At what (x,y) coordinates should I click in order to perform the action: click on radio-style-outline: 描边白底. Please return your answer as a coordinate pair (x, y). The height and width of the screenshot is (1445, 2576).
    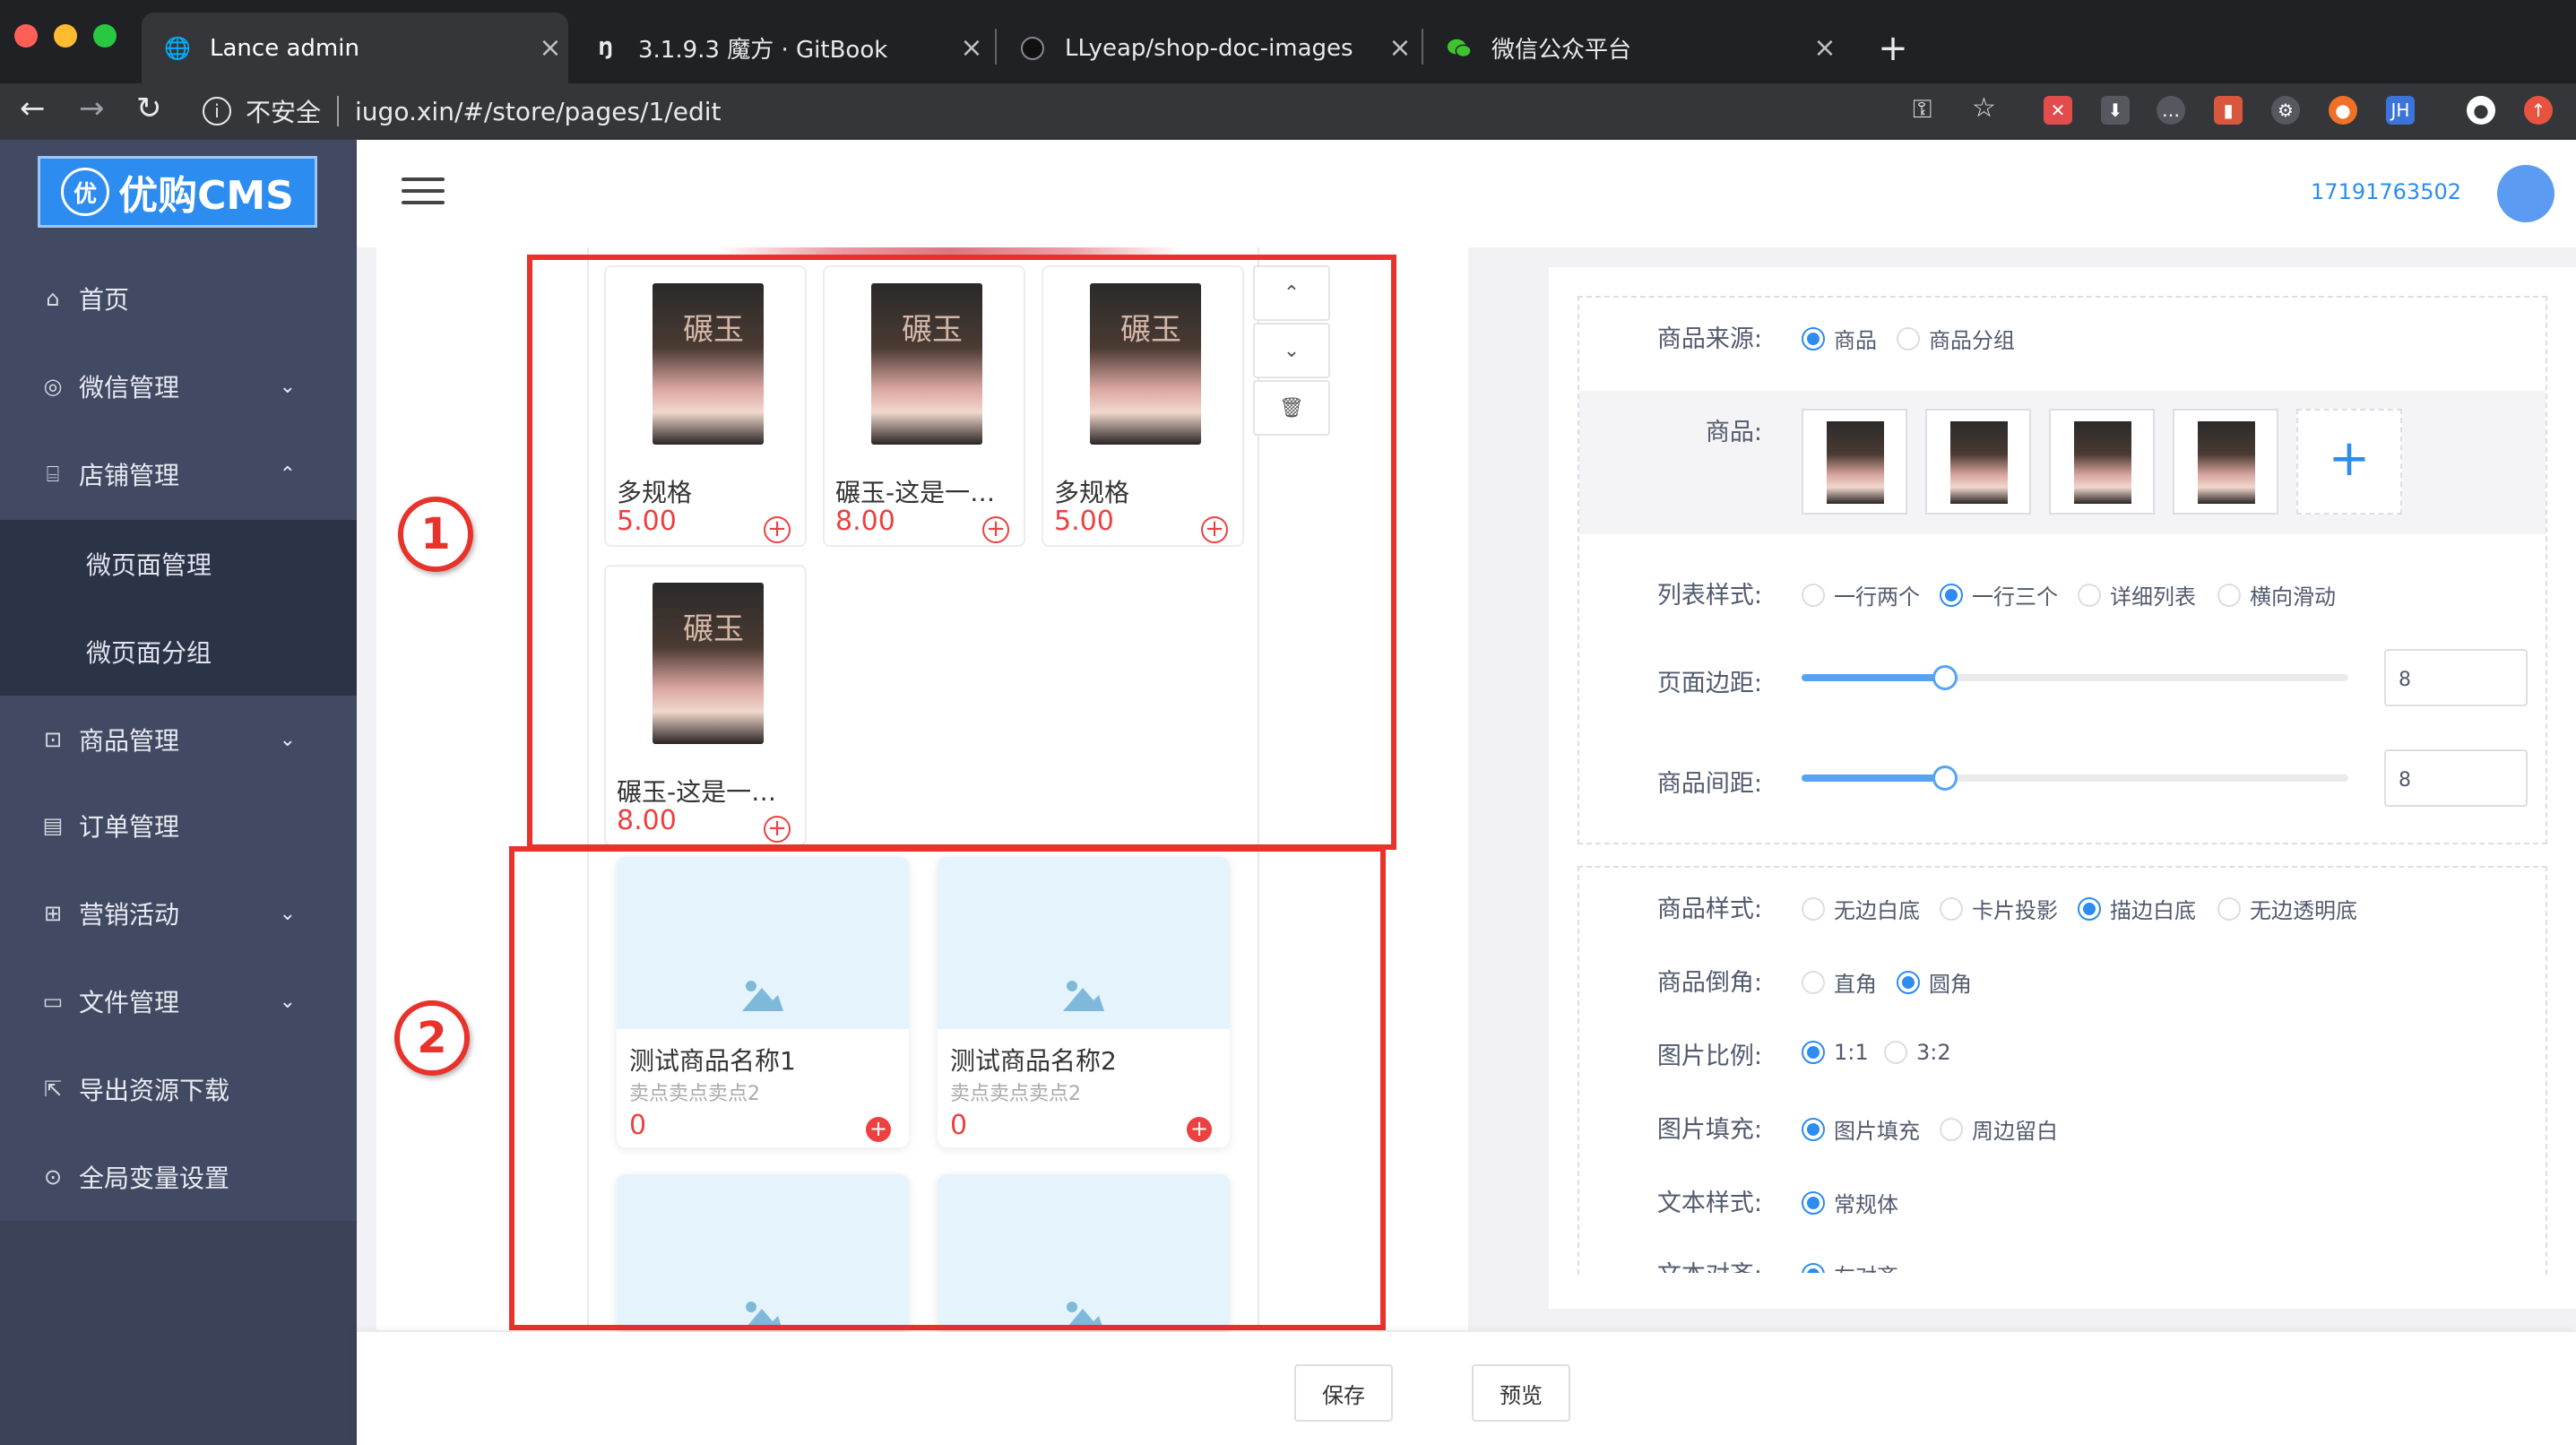
    Looking at the image, I should click on (2137, 908).